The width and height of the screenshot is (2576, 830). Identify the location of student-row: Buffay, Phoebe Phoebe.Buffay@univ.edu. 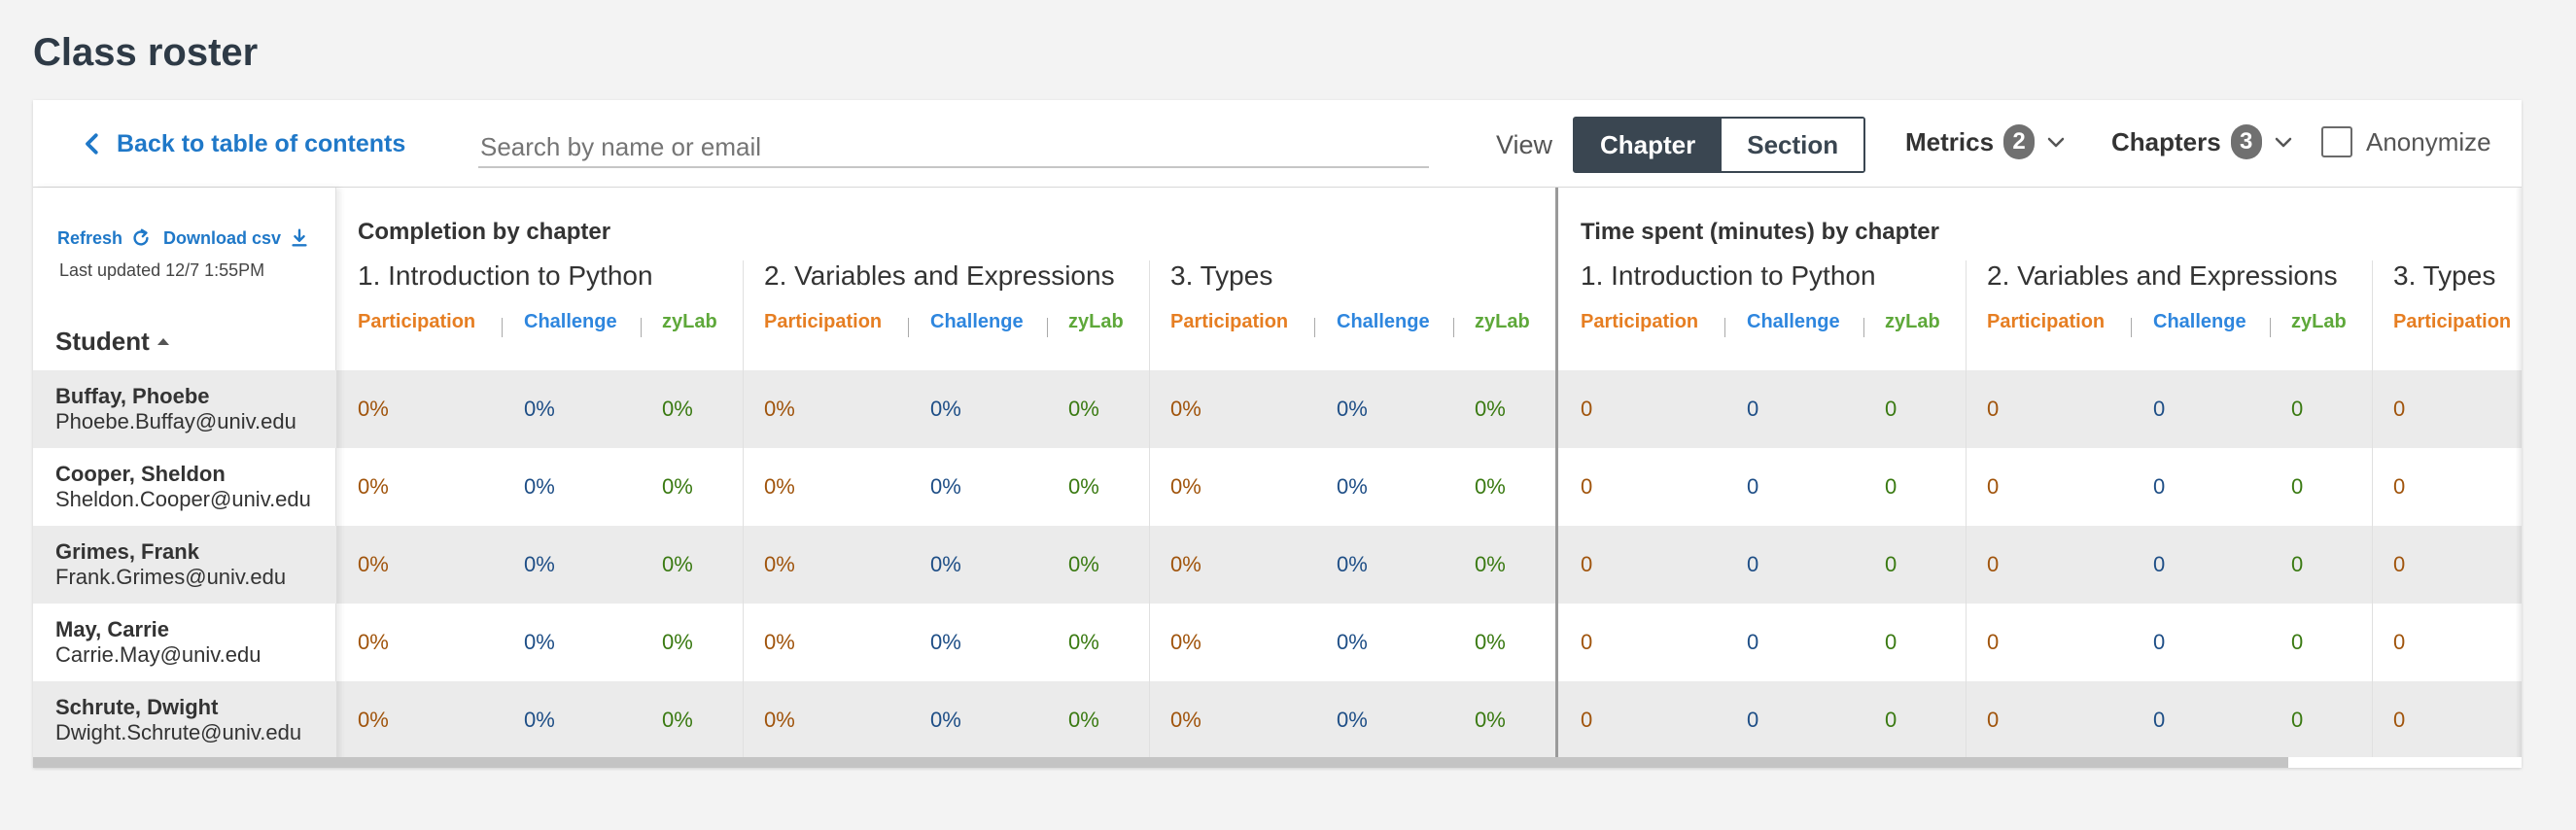
(184, 409).